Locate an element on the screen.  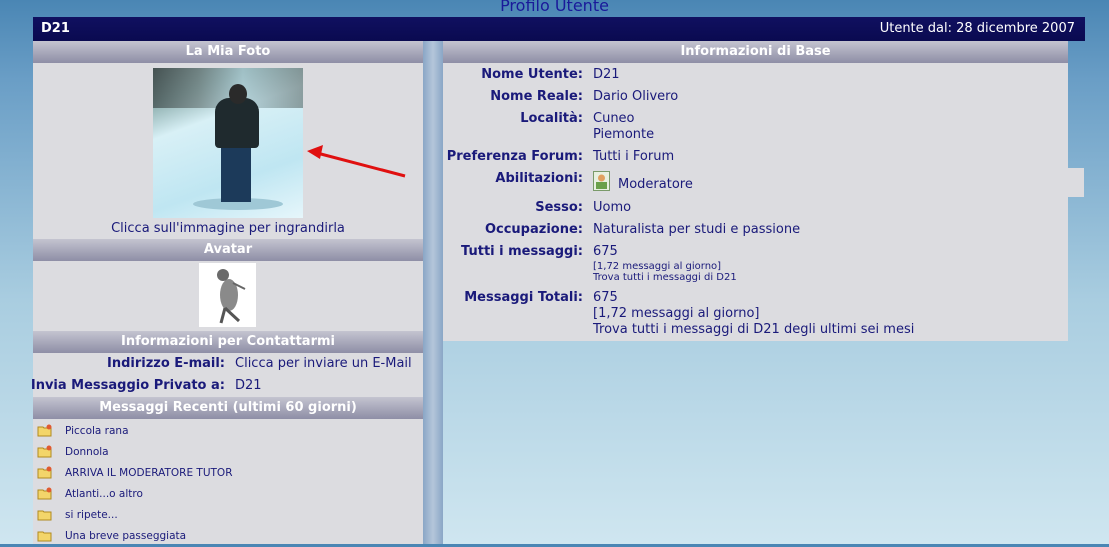
info-label: Preferenza Forum: is located at coordinates (514, 156).